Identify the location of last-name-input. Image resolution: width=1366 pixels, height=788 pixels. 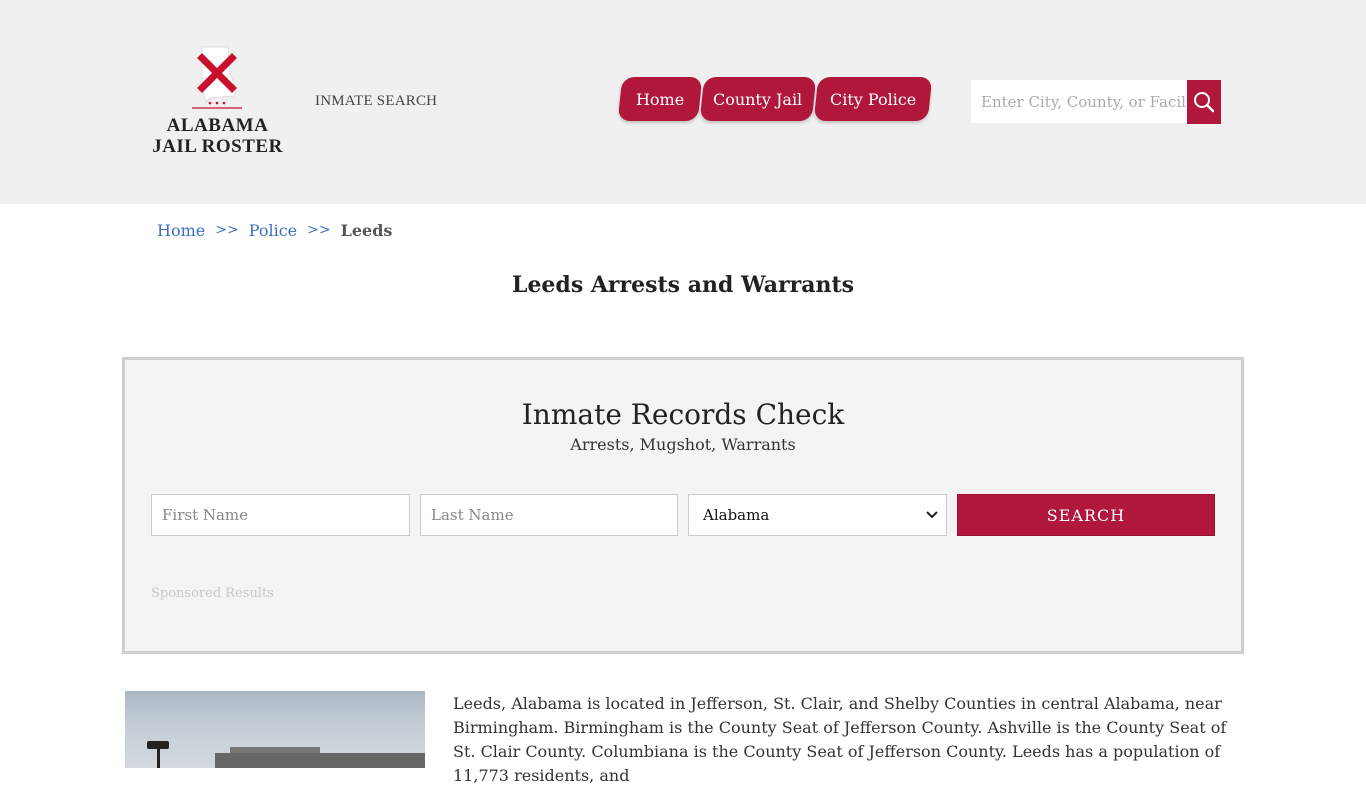
(549, 515).